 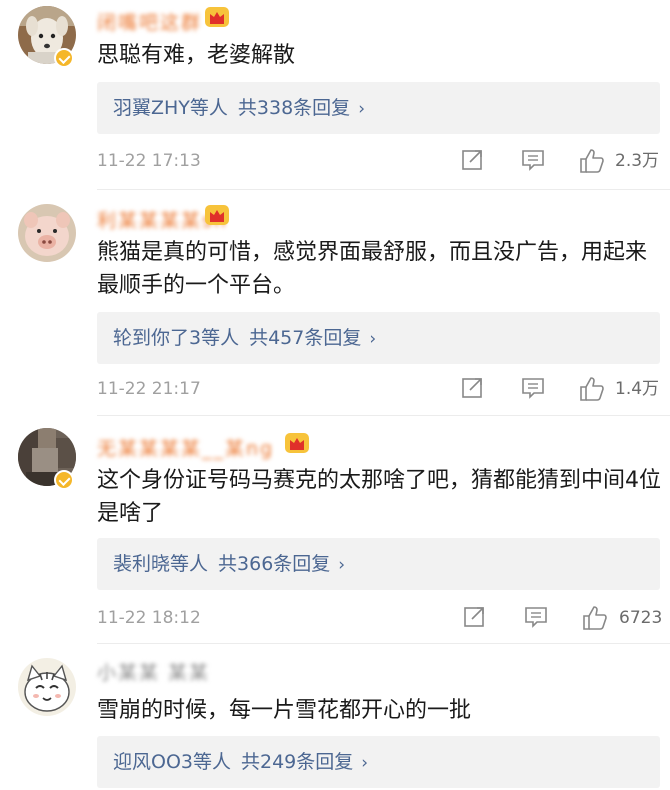 I want to click on reply-users: 轮到你了3等人, so click(x=176, y=338).